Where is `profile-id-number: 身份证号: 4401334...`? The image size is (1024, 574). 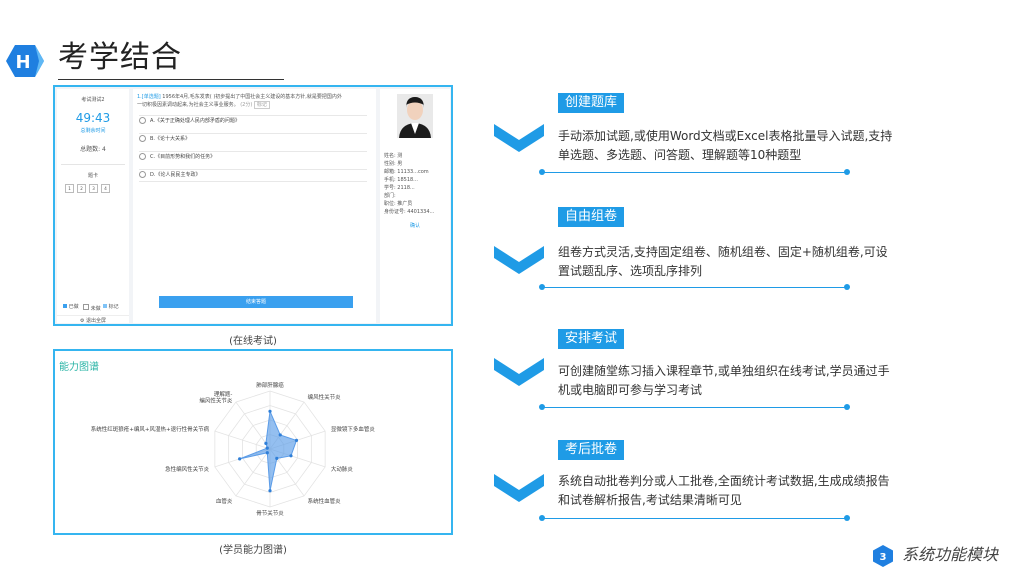 profile-id-number: 身份证号: 4401334... is located at coordinates (409, 212).